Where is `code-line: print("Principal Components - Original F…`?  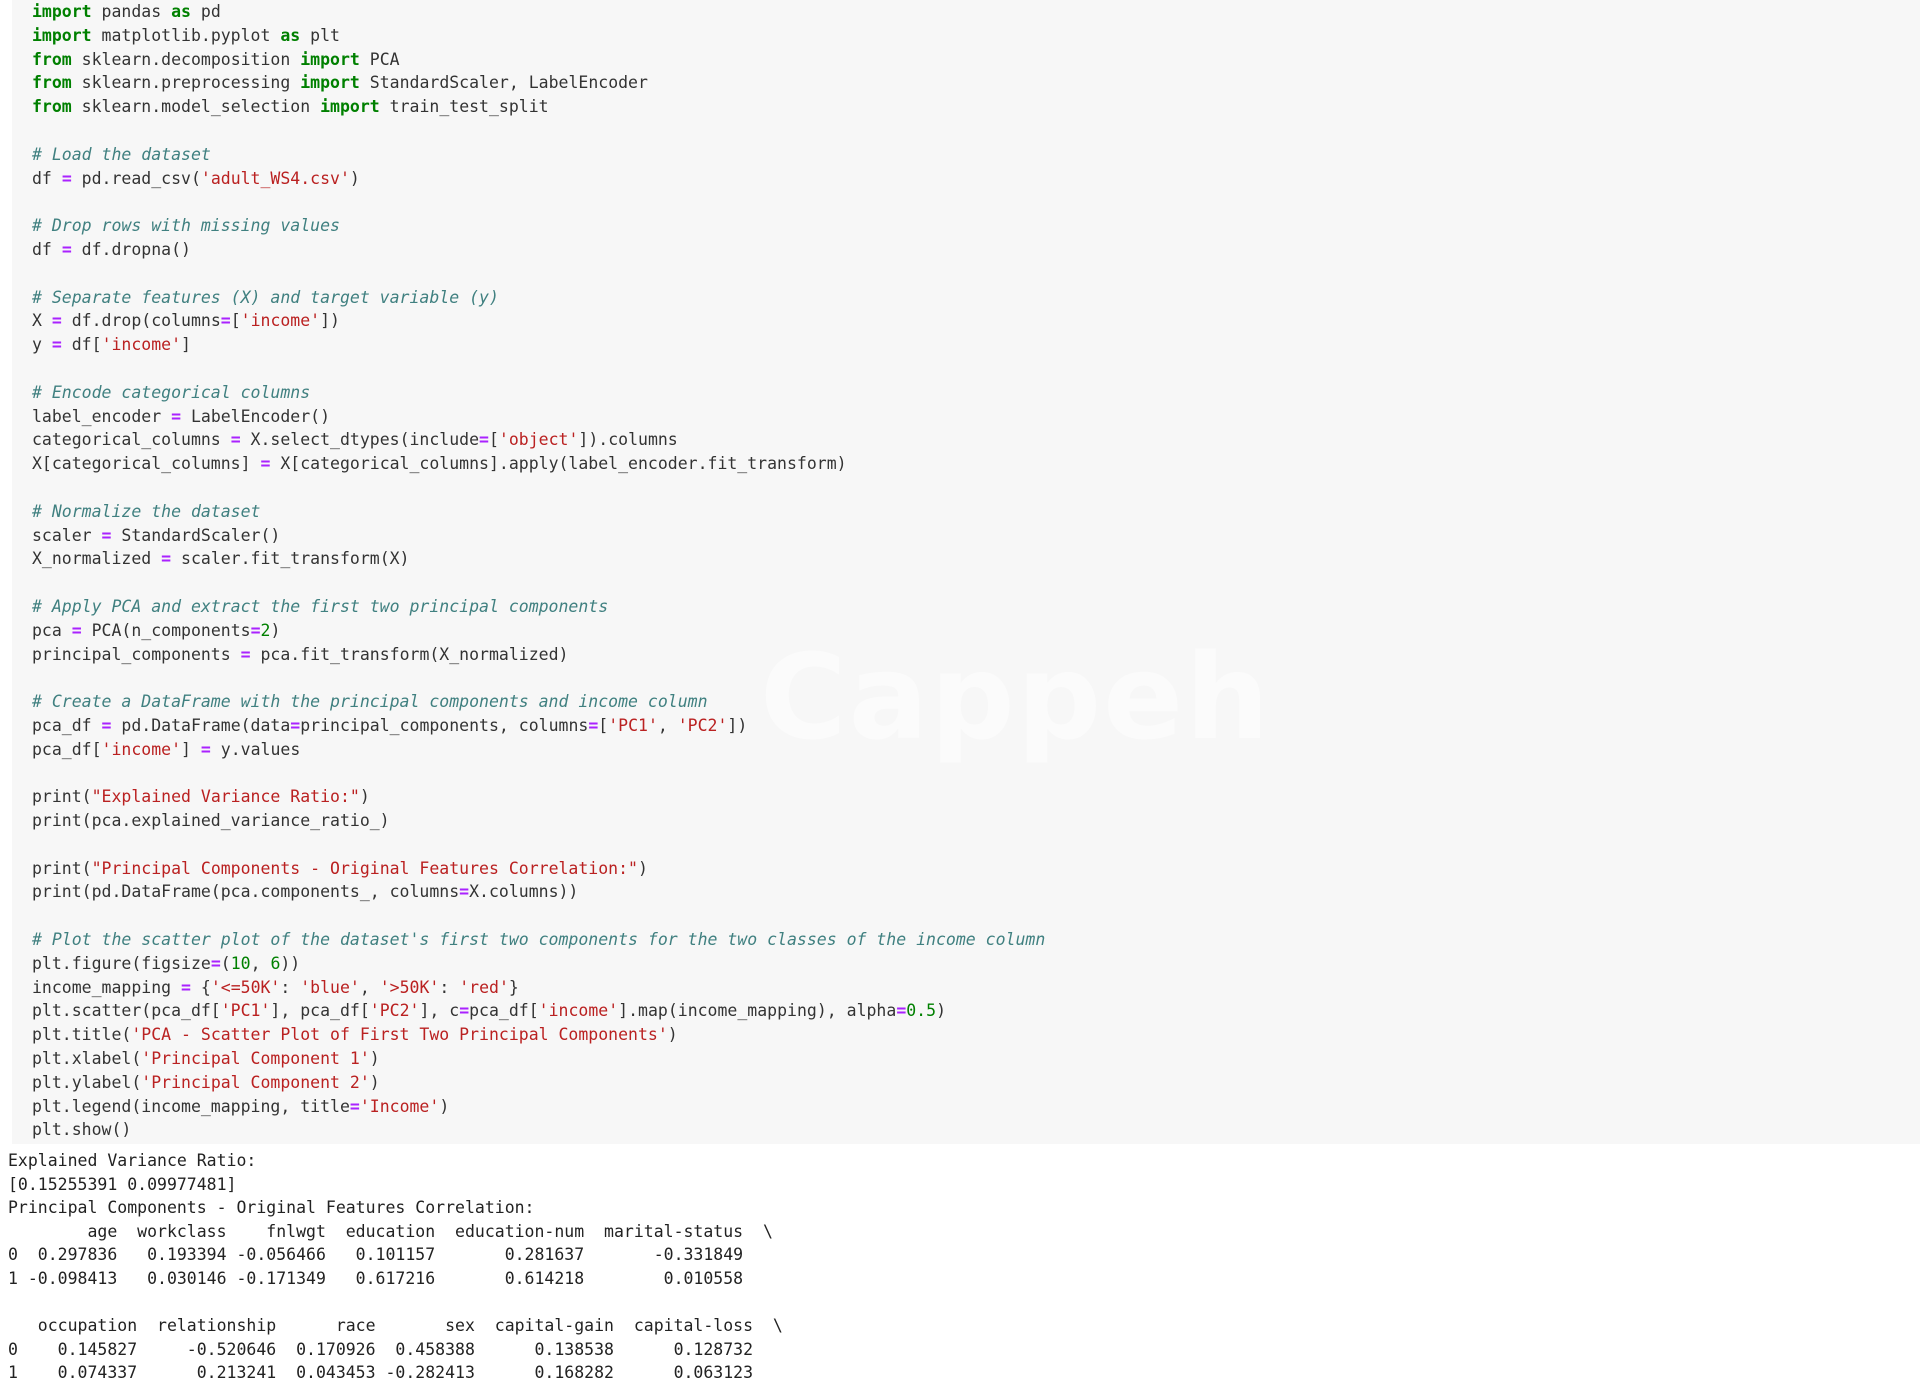 code-line: print("Principal Components - Original F… is located at coordinates (538, 869).